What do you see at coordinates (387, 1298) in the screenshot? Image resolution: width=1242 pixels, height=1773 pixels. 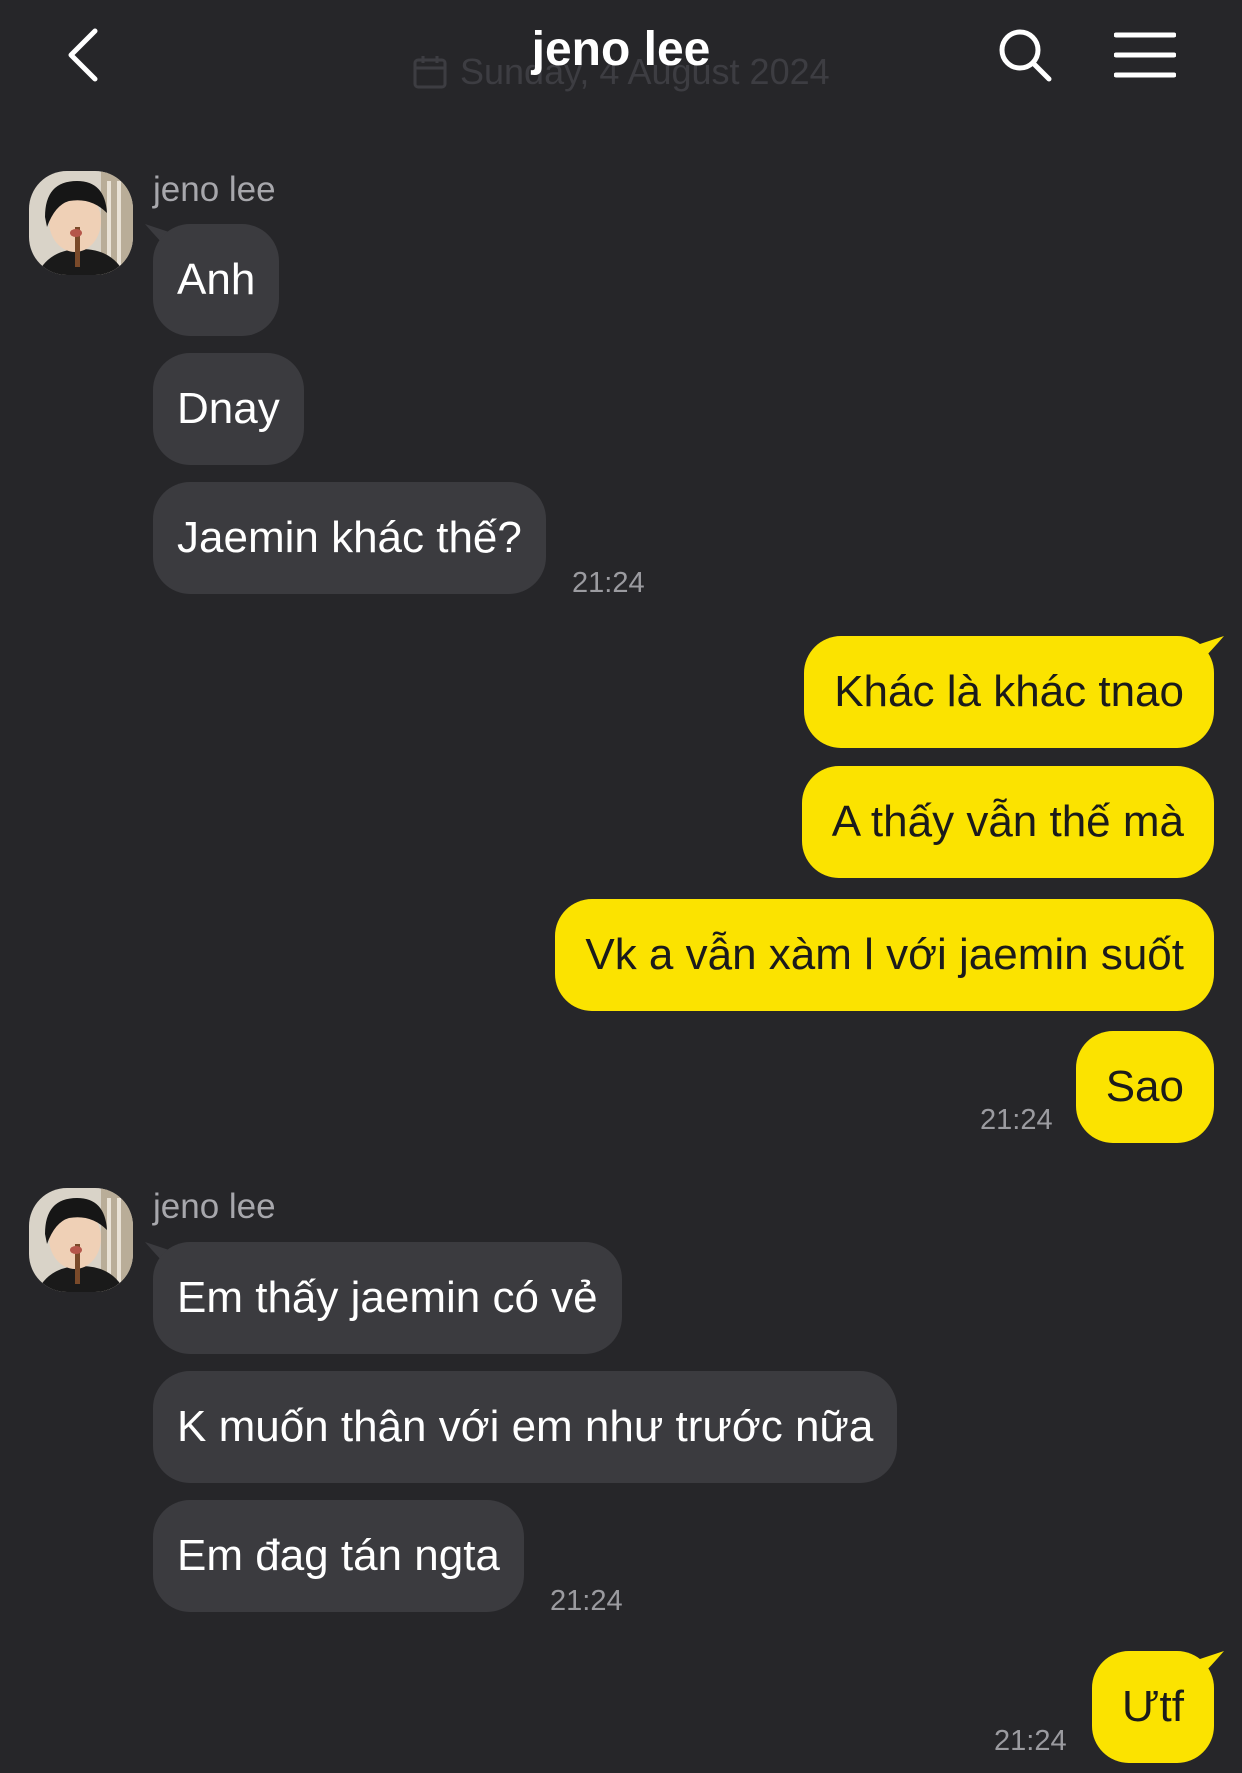 I see `incoming-message: Em thấy jaemin có vẻ` at bounding box center [387, 1298].